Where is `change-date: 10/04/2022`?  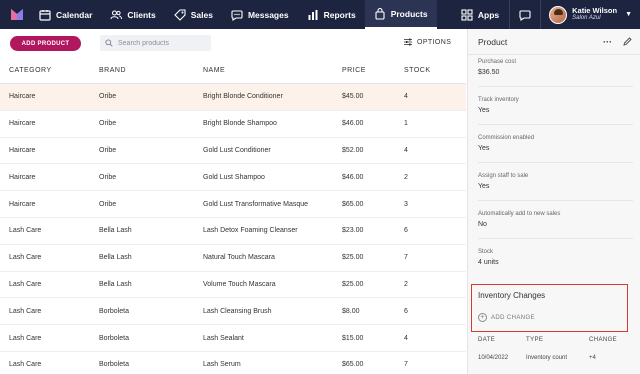 change-date: 10/04/2022 is located at coordinates (493, 358).